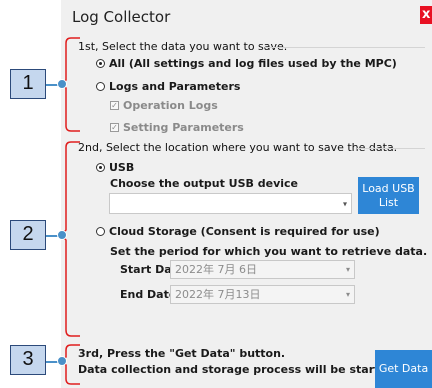  What do you see at coordinates (62, 235) in the screenshot?
I see `callout-2-dot` at bounding box center [62, 235].